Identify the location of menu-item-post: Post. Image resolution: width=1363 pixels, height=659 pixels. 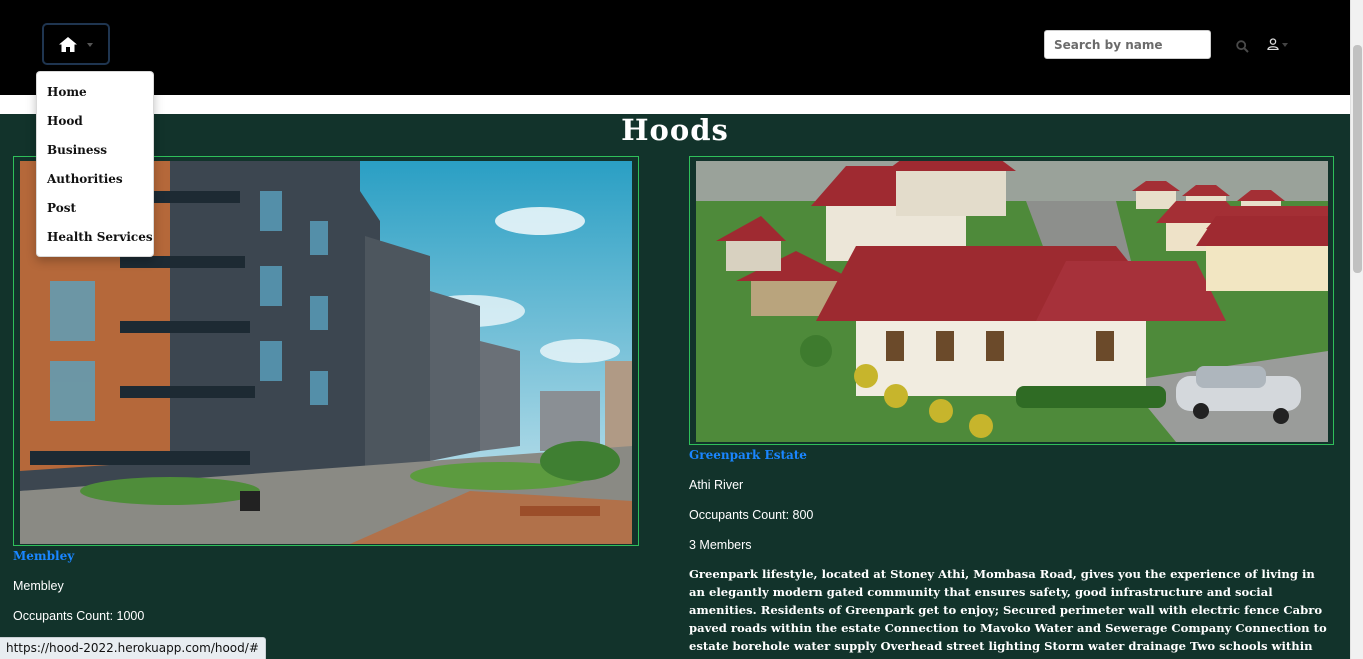
(95, 208).